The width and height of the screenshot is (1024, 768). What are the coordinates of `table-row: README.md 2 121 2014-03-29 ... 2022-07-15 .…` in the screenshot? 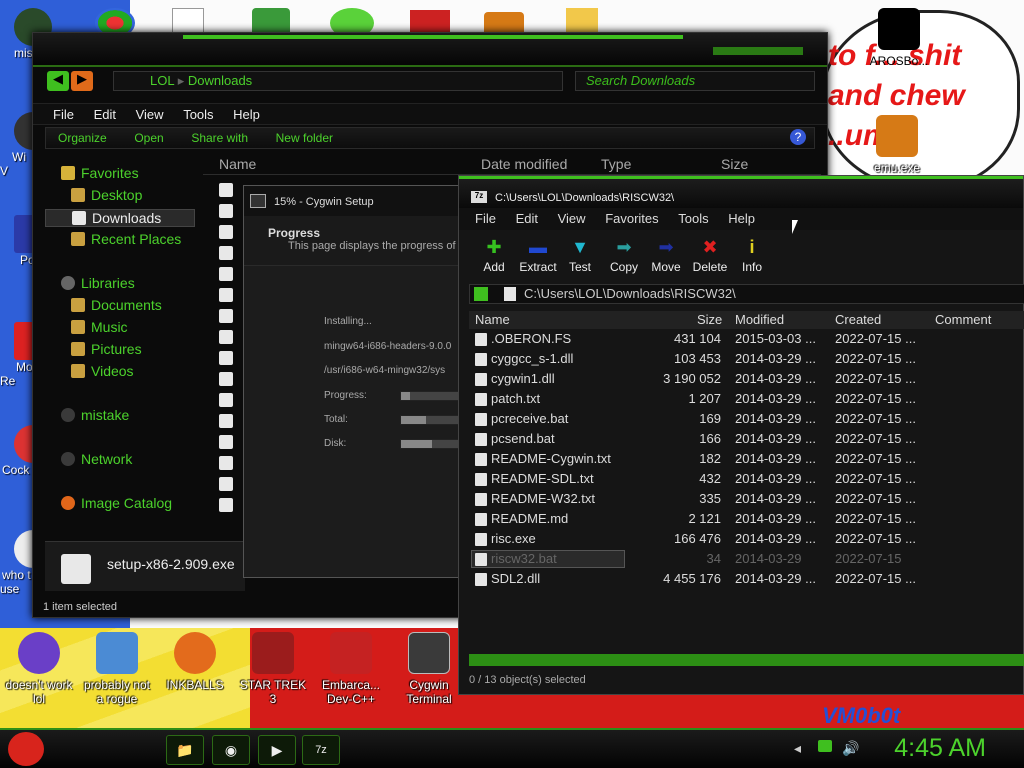 It's located at (746, 519).